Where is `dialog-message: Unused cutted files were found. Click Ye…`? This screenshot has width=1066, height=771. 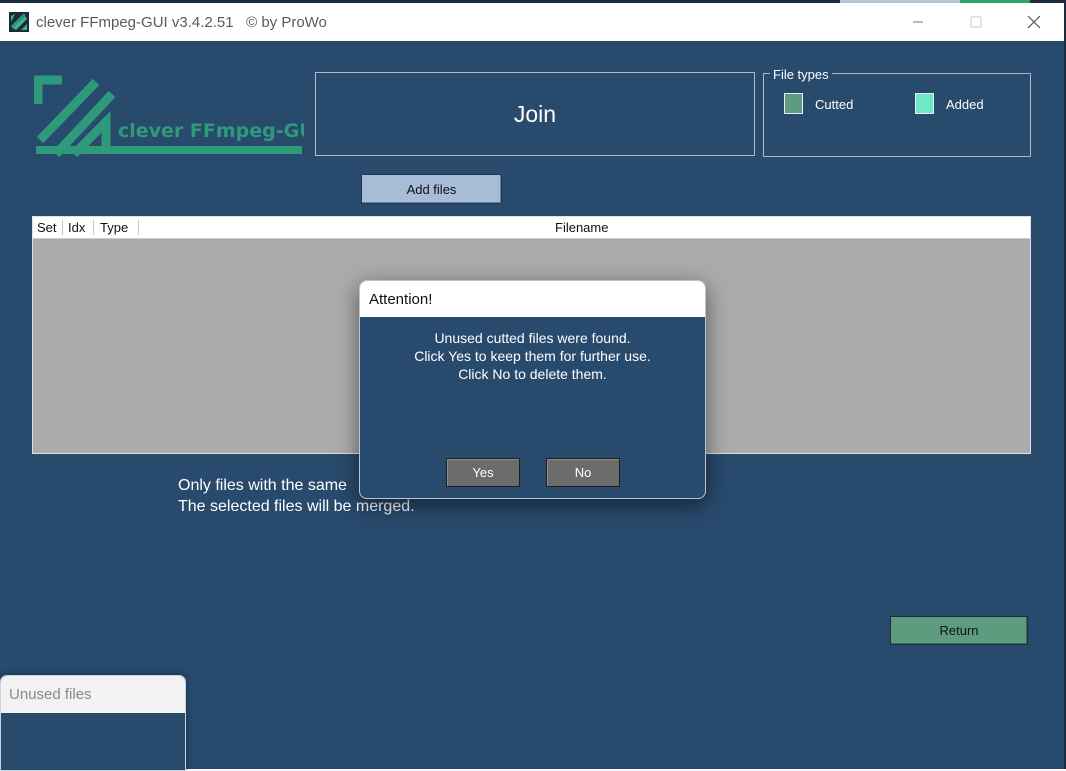 dialog-message: Unused cutted files were found. Click Ye… is located at coordinates (532, 356).